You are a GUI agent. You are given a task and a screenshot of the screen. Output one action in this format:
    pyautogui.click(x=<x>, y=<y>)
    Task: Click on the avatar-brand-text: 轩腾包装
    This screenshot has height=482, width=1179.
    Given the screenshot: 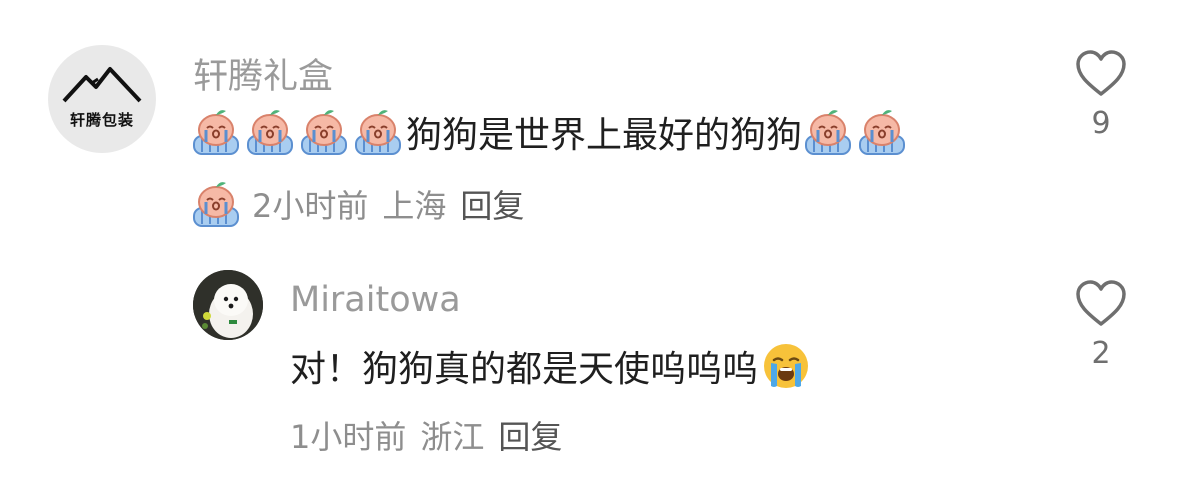 What is the action you would take?
    pyautogui.click(x=101, y=120)
    